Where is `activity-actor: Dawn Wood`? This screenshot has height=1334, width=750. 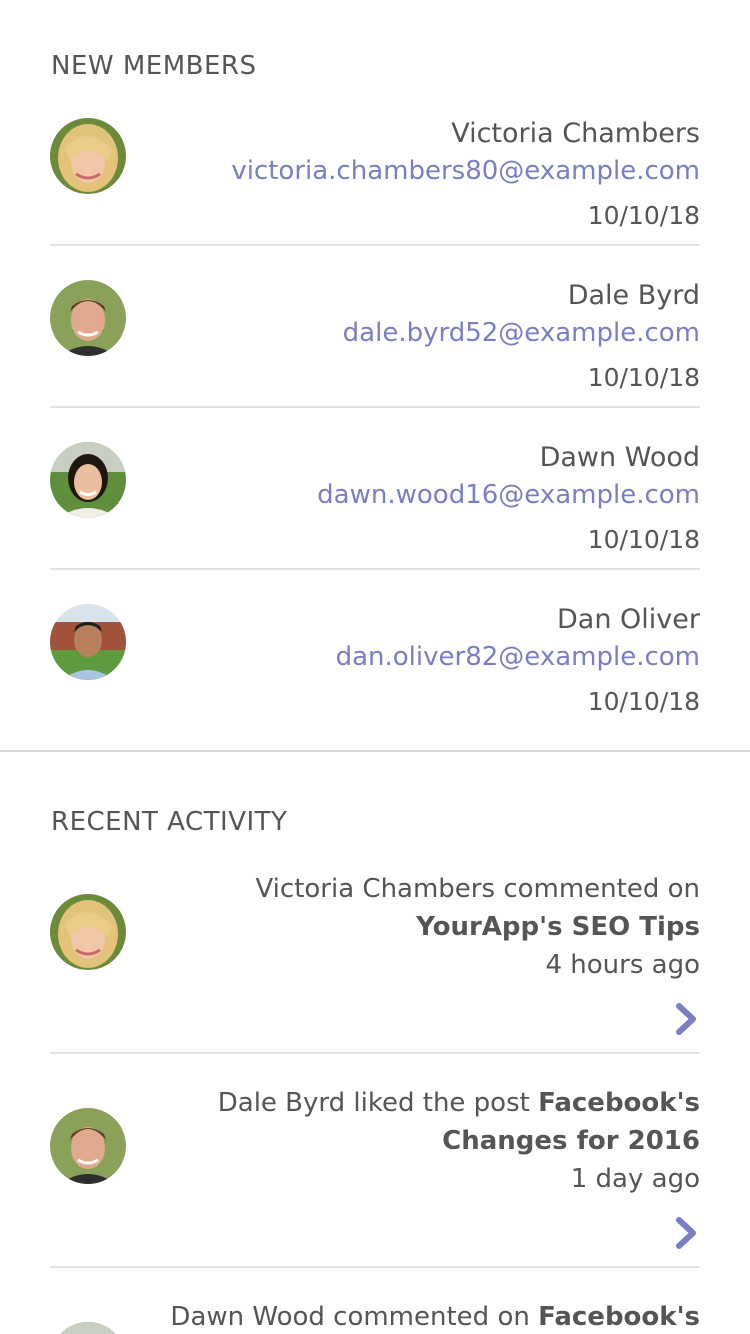
activity-actor: Dawn Wood is located at coordinates (247, 1317).